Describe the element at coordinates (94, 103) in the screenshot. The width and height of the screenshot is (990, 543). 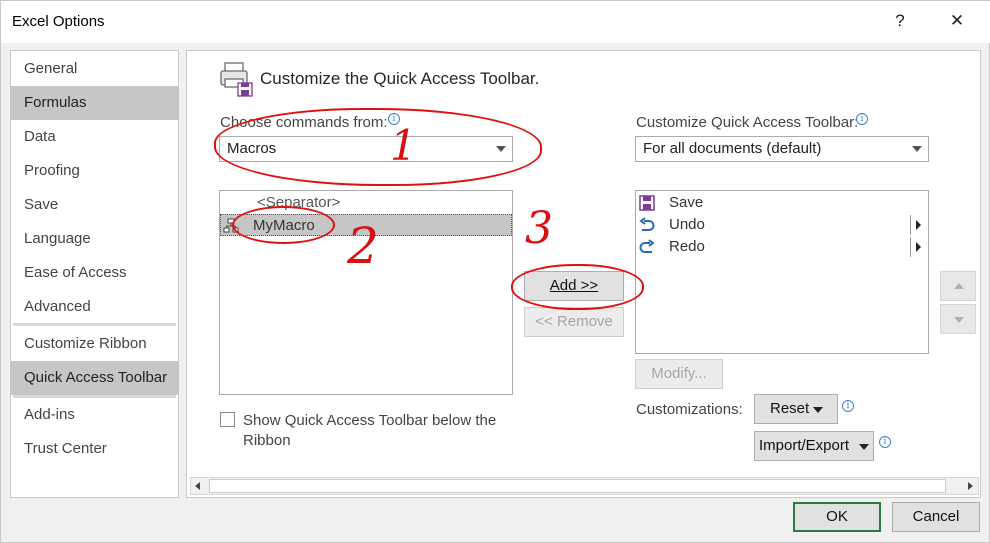
I see `sidebar-item-formulas: Formulas` at that location.